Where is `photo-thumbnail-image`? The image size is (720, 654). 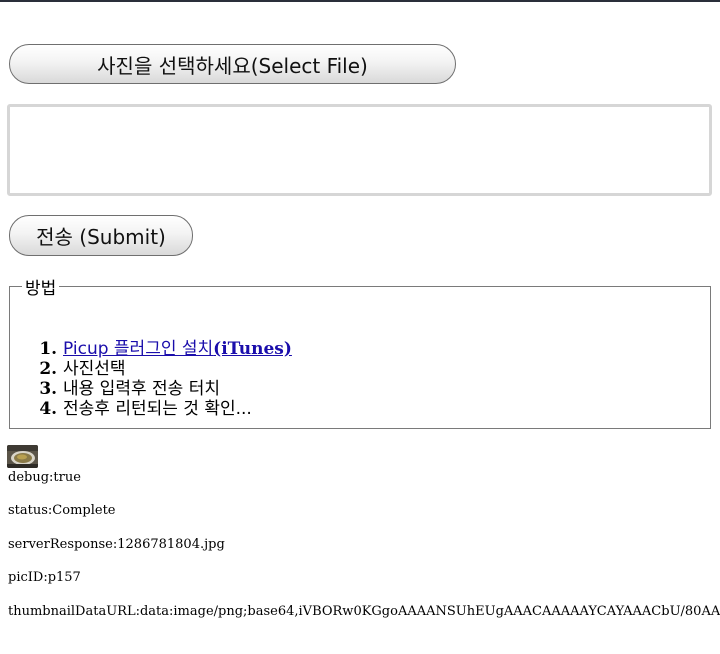
photo-thumbnail-image is located at coordinates (22, 456).